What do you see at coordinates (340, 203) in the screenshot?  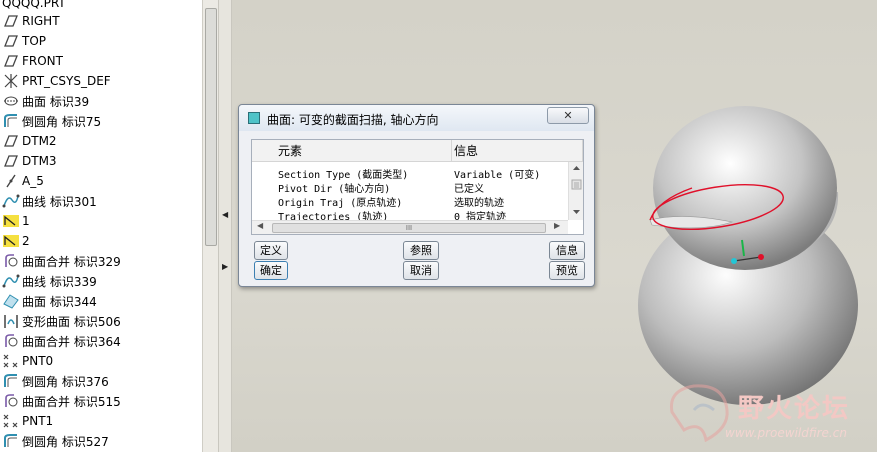 I see `element-cell: Origin Traj (原点轨迹)` at bounding box center [340, 203].